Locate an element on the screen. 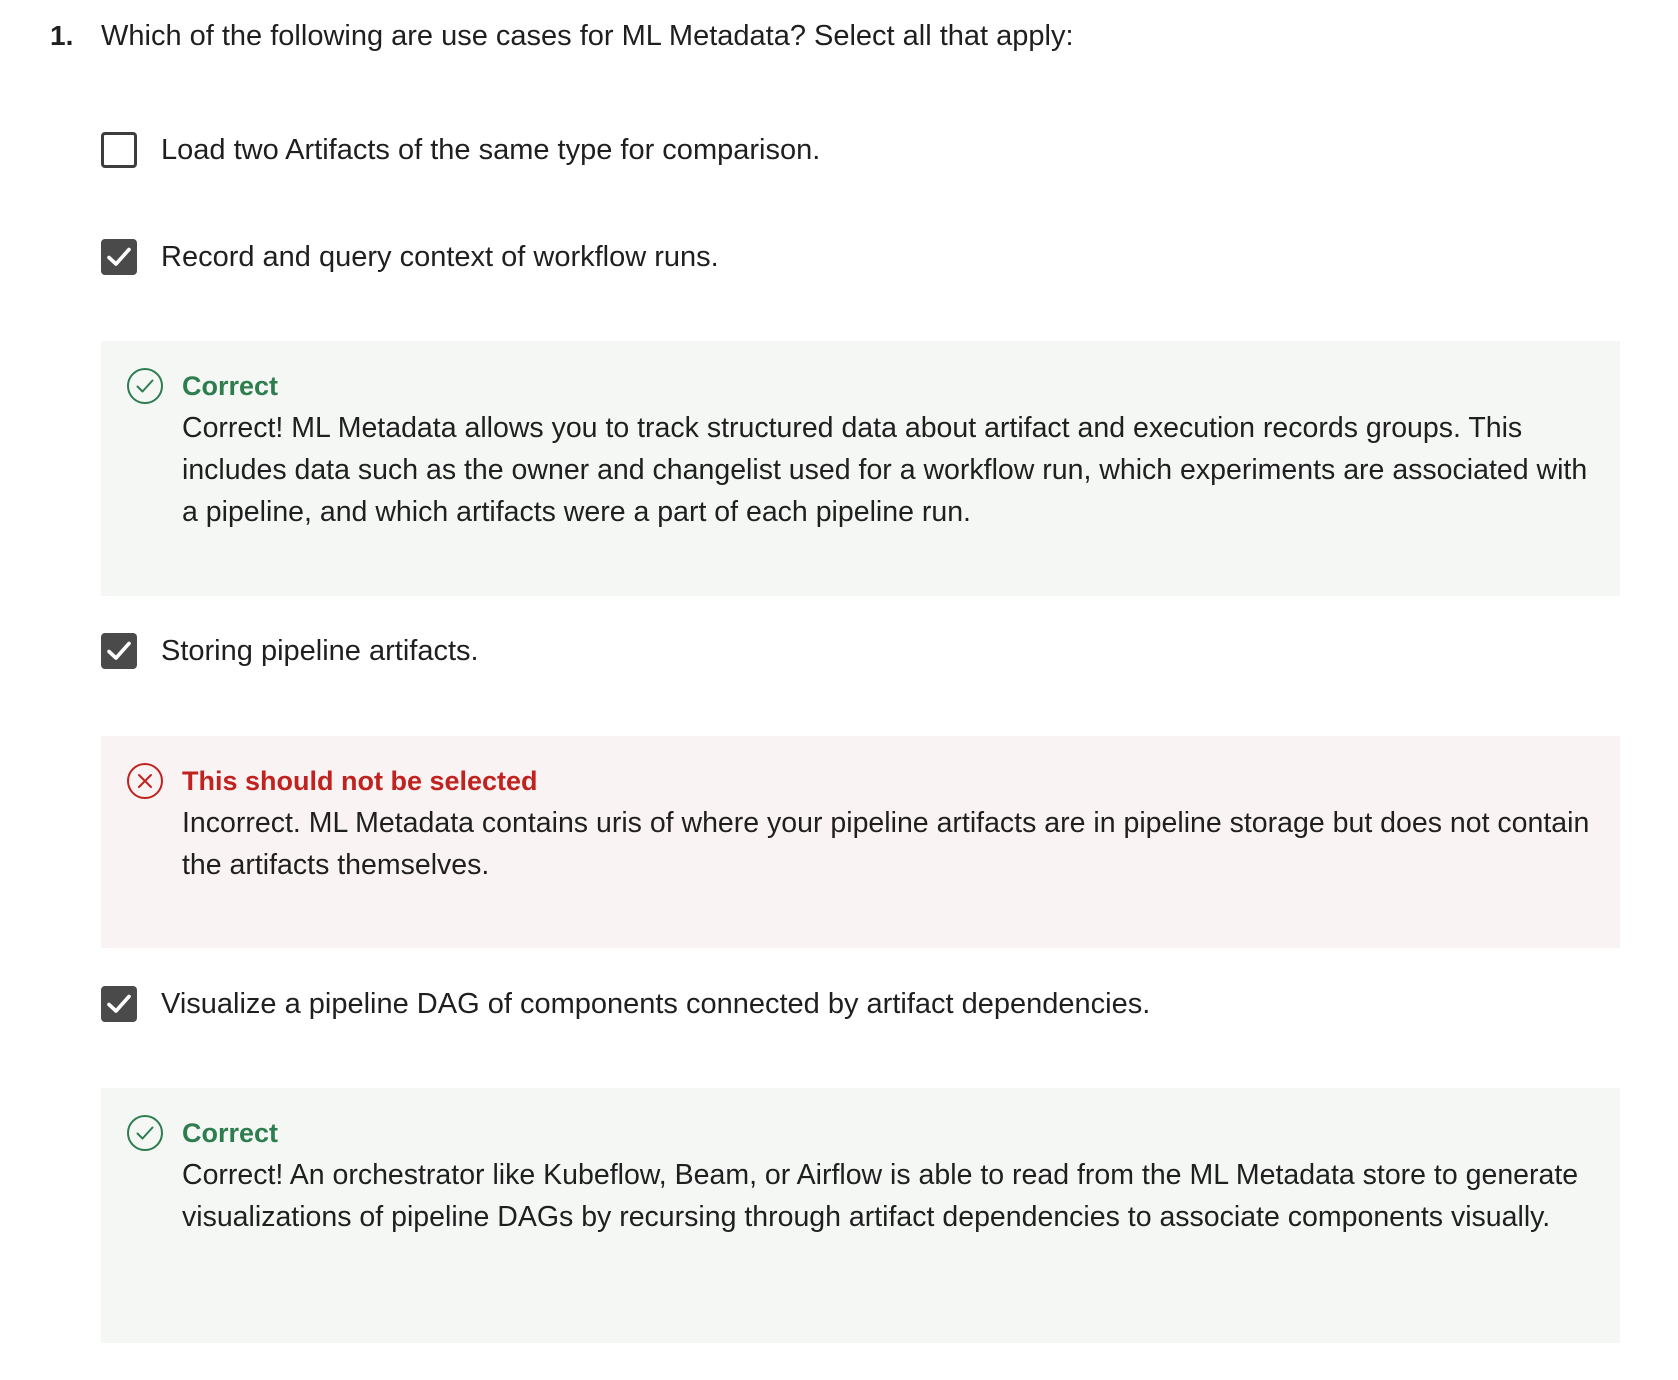  question-number: 1. is located at coordinates (62, 35).